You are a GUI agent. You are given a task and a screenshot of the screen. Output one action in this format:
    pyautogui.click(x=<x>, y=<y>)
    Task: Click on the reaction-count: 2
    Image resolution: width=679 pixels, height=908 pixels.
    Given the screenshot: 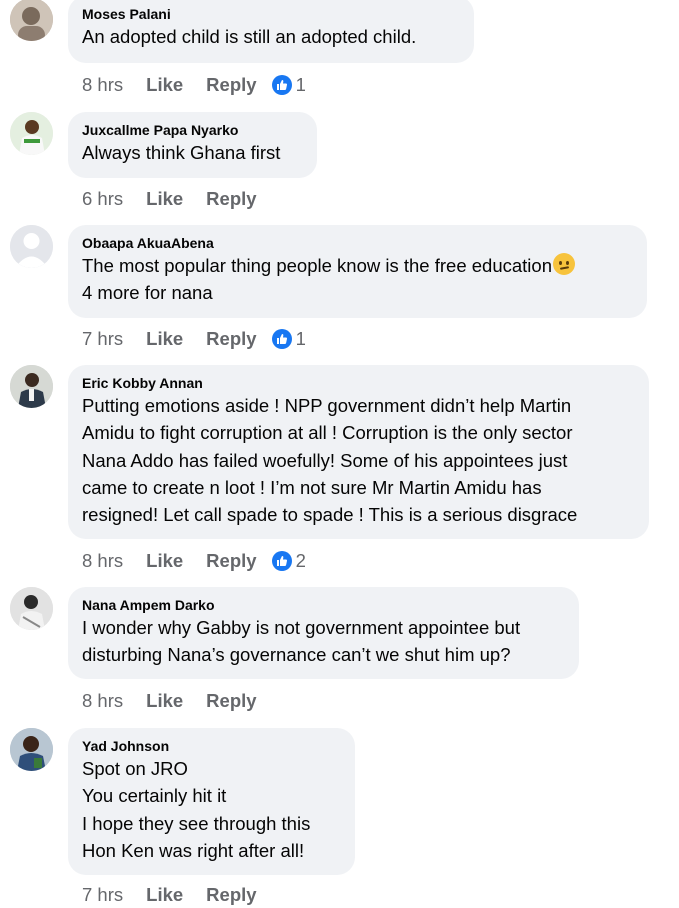 What is the action you would take?
    pyautogui.click(x=288, y=561)
    